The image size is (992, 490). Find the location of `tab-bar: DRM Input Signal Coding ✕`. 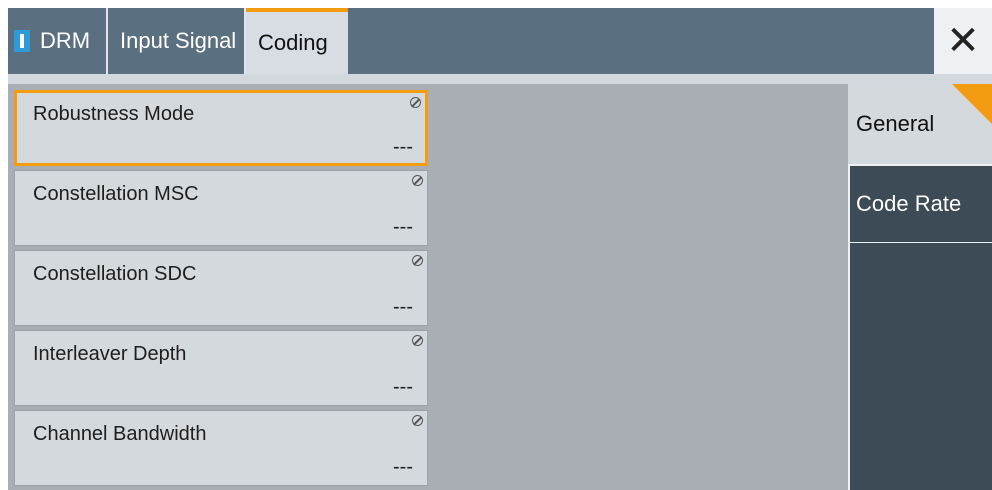

tab-bar: DRM Input Signal Coding ✕ is located at coordinates (500, 41).